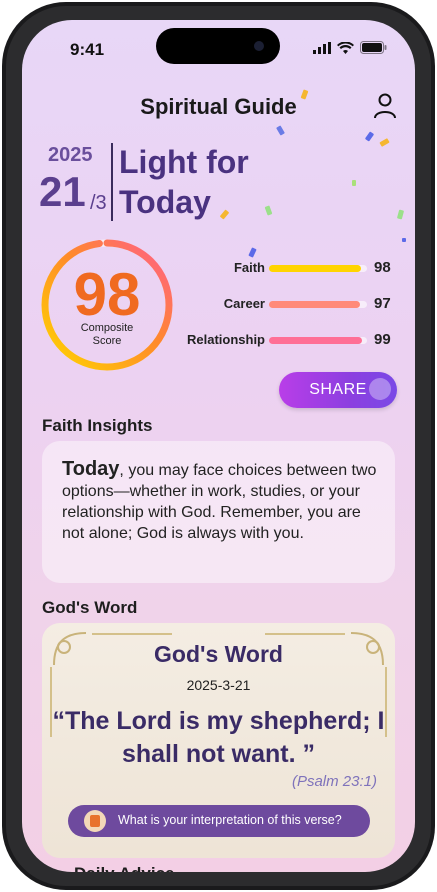 The height and width of the screenshot is (892, 437). I want to click on score-value-career: 97, so click(382, 303).